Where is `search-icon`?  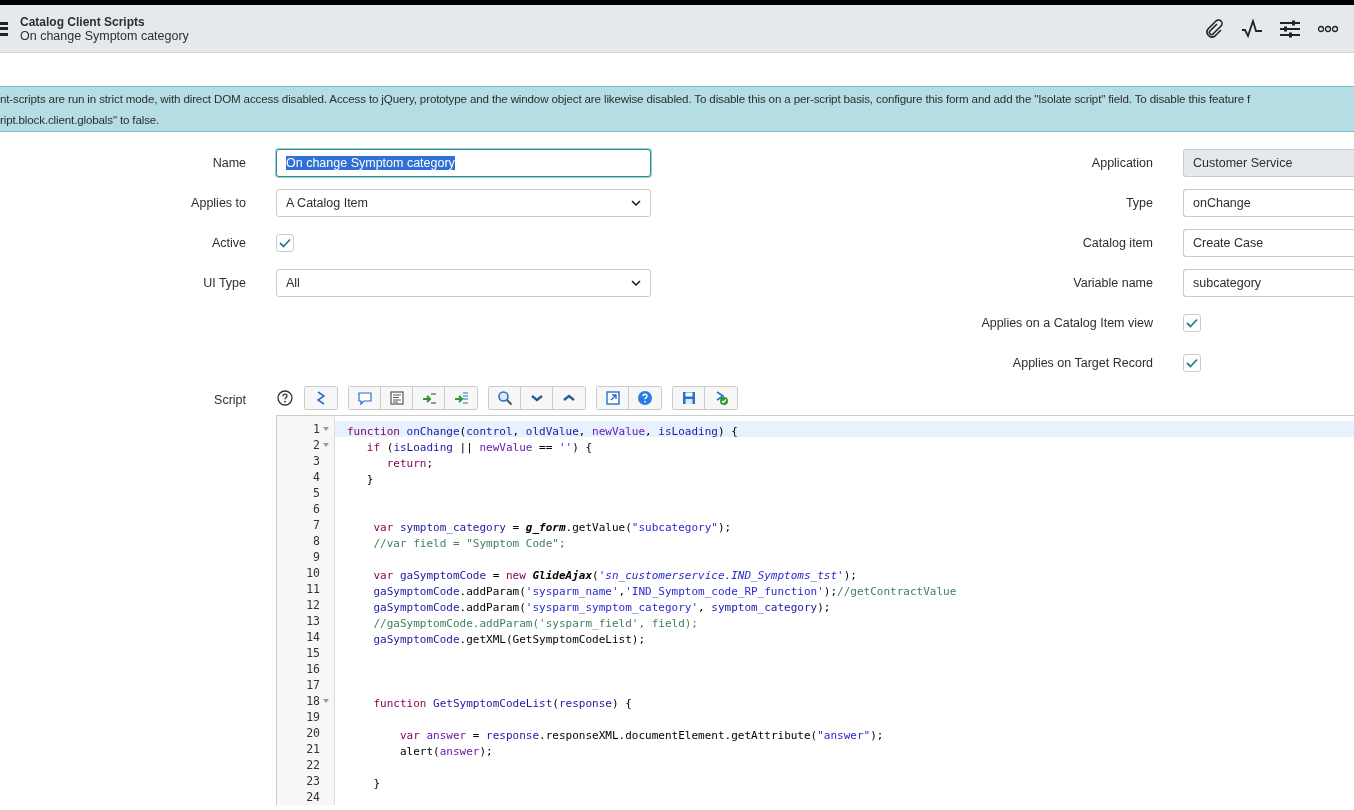 search-icon is located at coordinates (505, 398).